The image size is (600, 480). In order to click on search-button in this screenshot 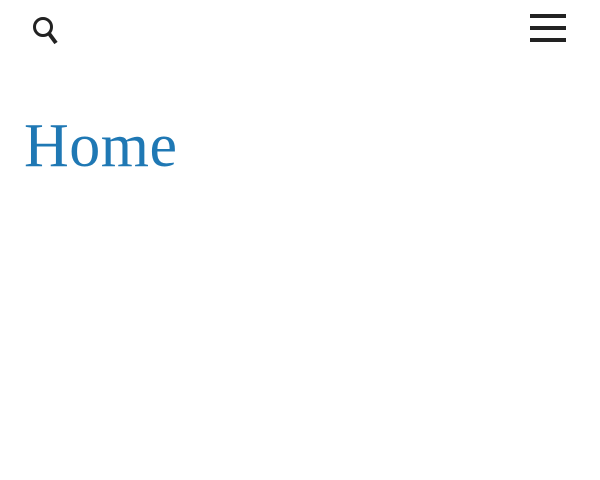, I will do `click(46, 31)`.